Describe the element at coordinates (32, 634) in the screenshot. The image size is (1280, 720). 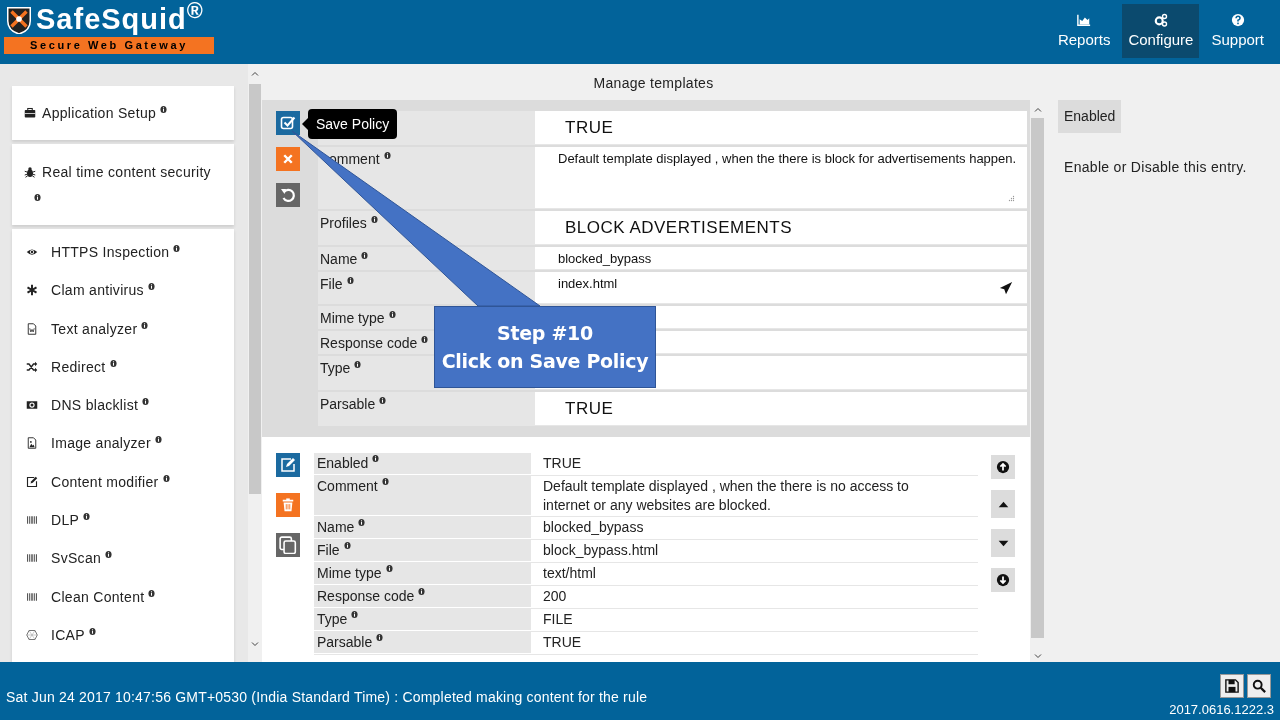
I see `hexagon-icon` at that location.